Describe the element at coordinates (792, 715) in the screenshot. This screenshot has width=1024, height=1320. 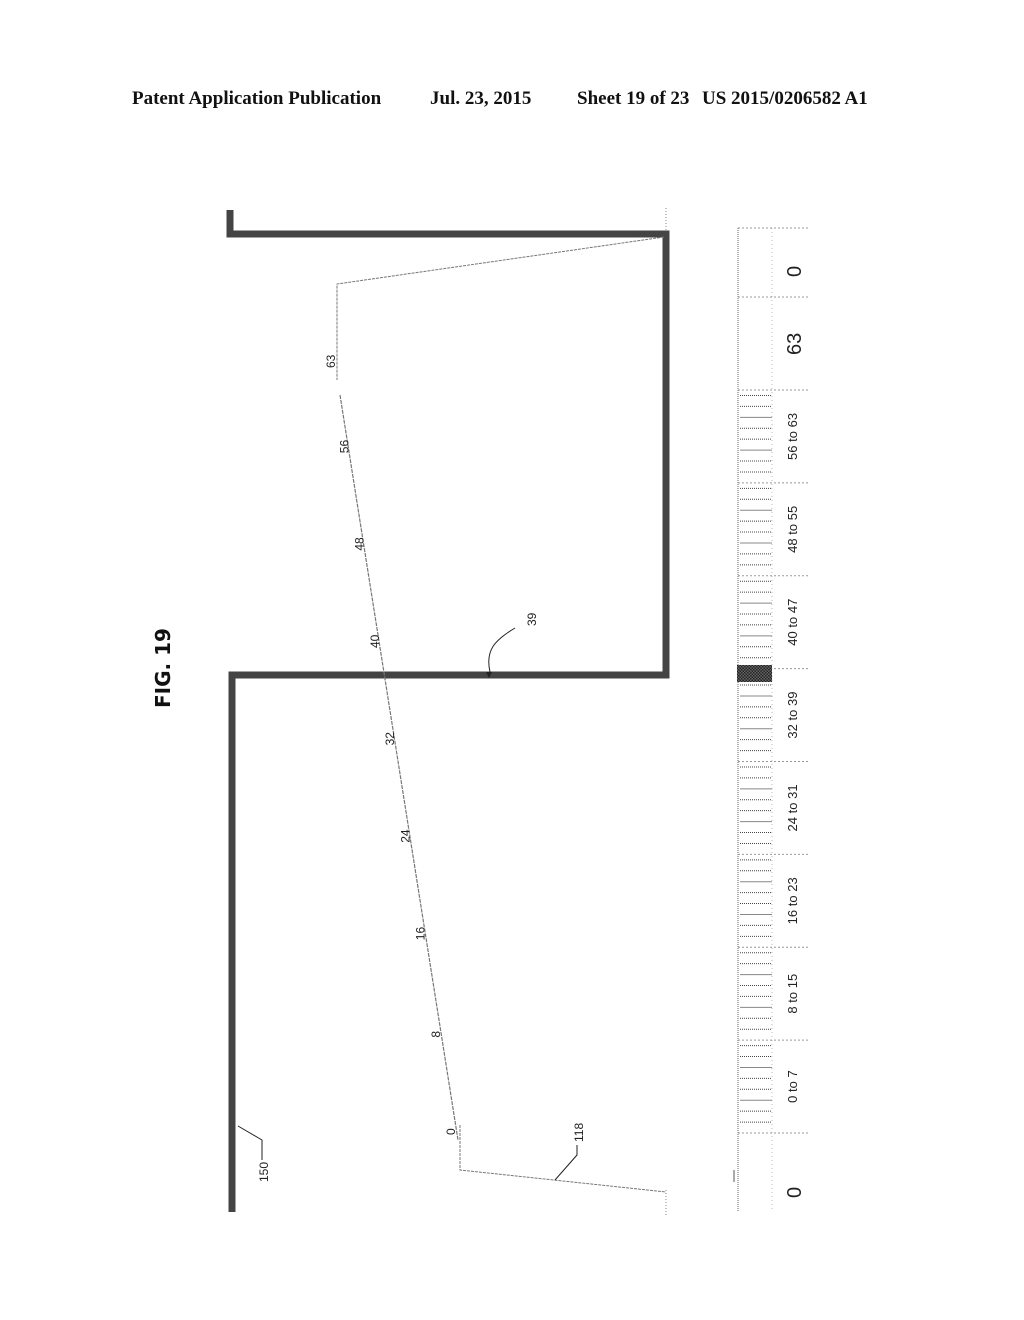
I see `range-label: 32 to 39` at that location.